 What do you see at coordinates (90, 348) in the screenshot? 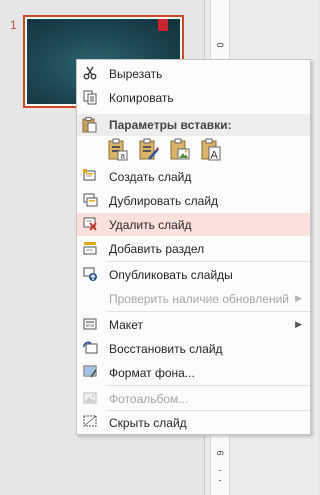
I see `reset-slide-icon` at bounding box center [90, 348].